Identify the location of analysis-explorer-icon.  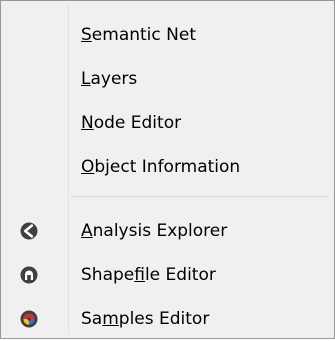
(29, 231).